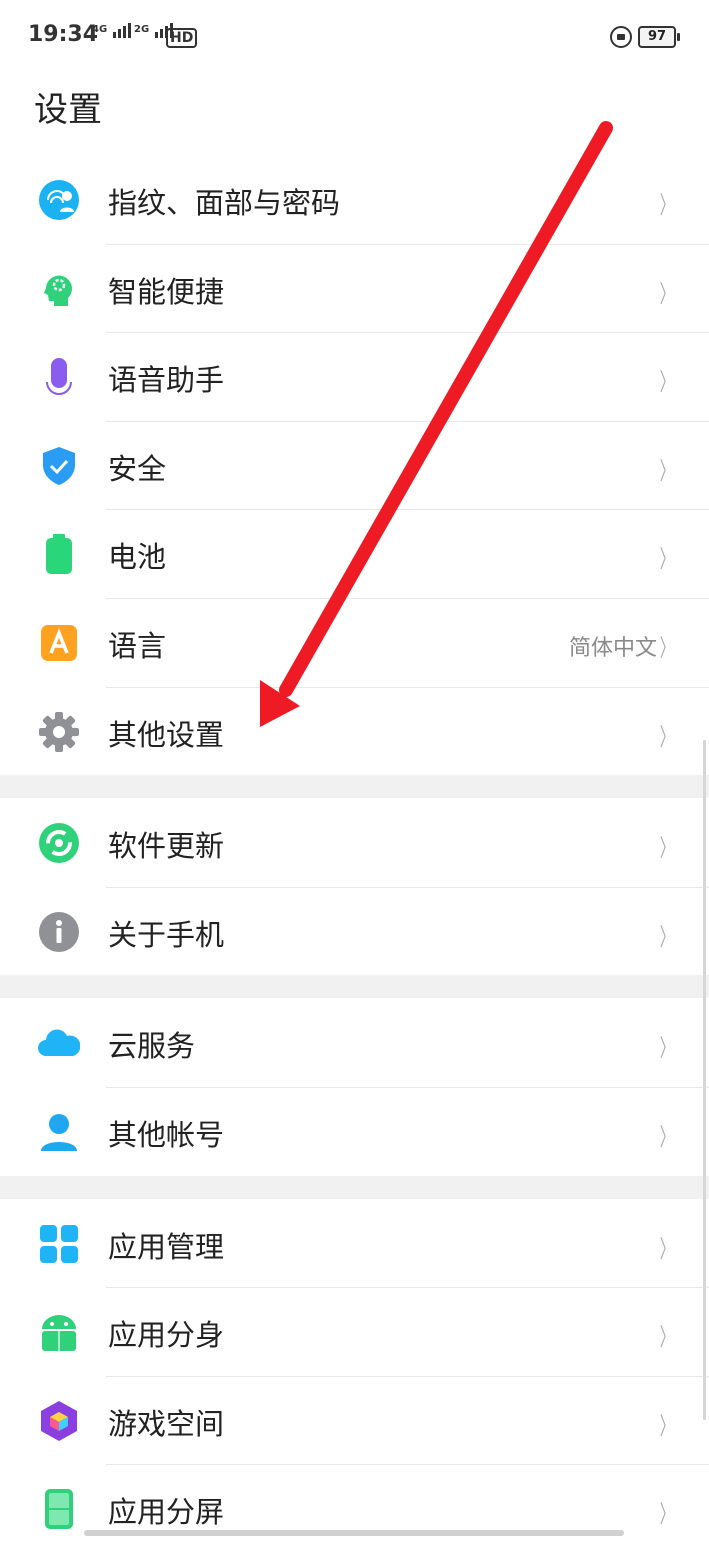 This screenshot has height=1553, width=709. What do you see at coordinates (59, 466) in the screenshot?
I see `shield-check-icon` at bounding box center [59, 466].